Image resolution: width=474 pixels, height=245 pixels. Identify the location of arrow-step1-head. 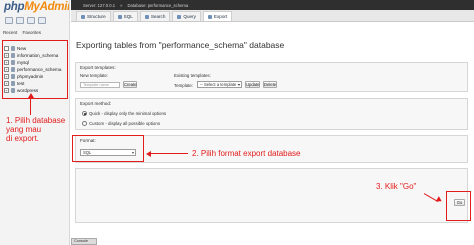
(31, 95).